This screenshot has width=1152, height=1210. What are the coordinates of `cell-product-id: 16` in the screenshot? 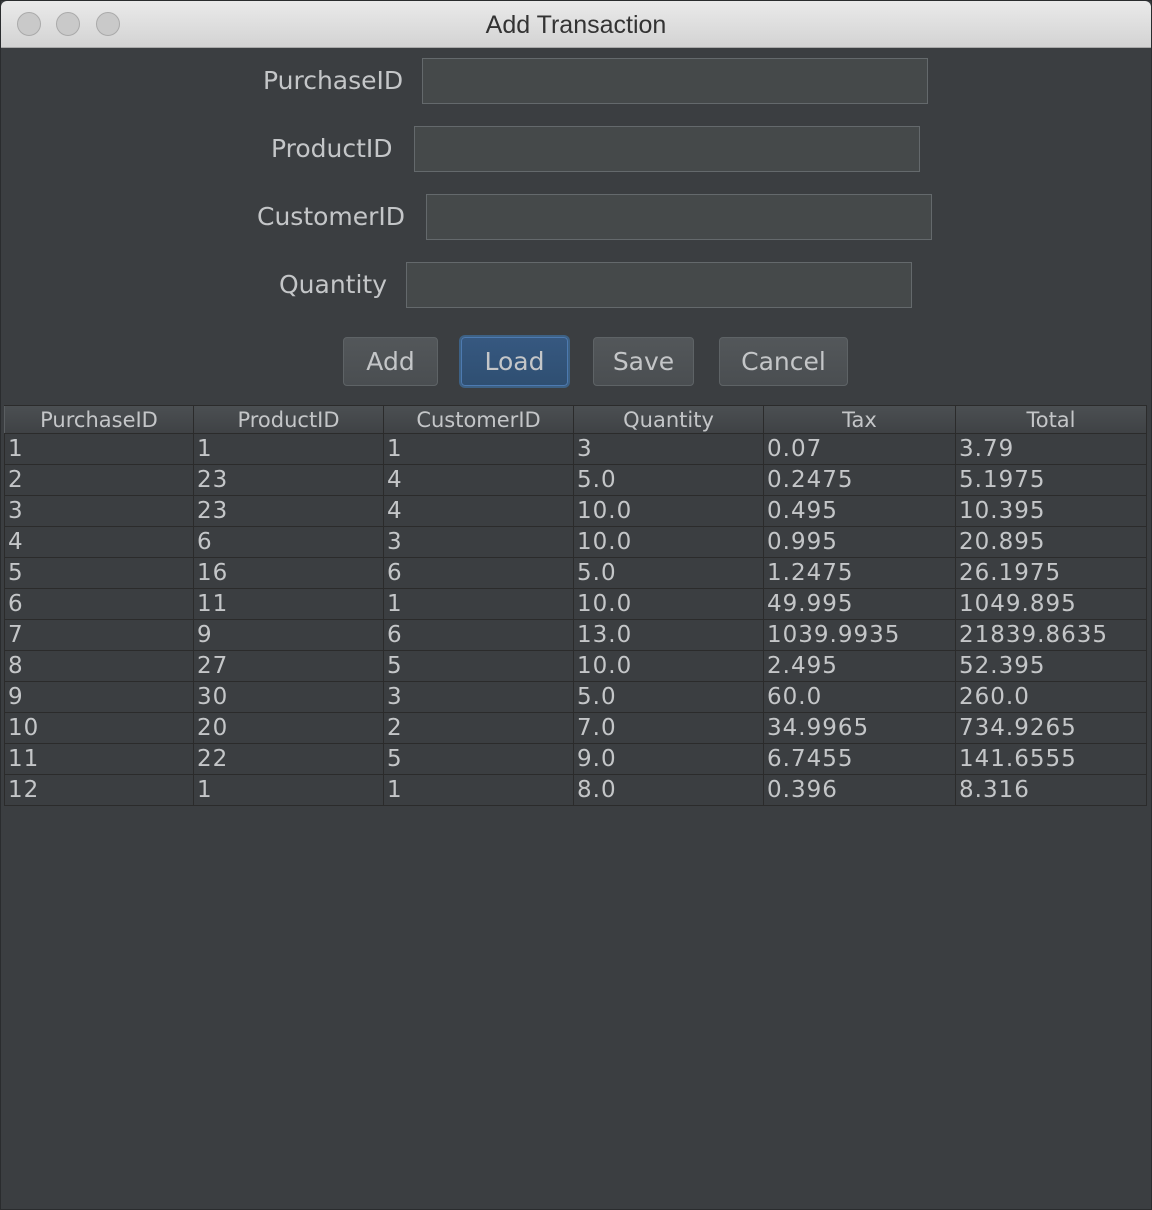 It's located at (288, 573).